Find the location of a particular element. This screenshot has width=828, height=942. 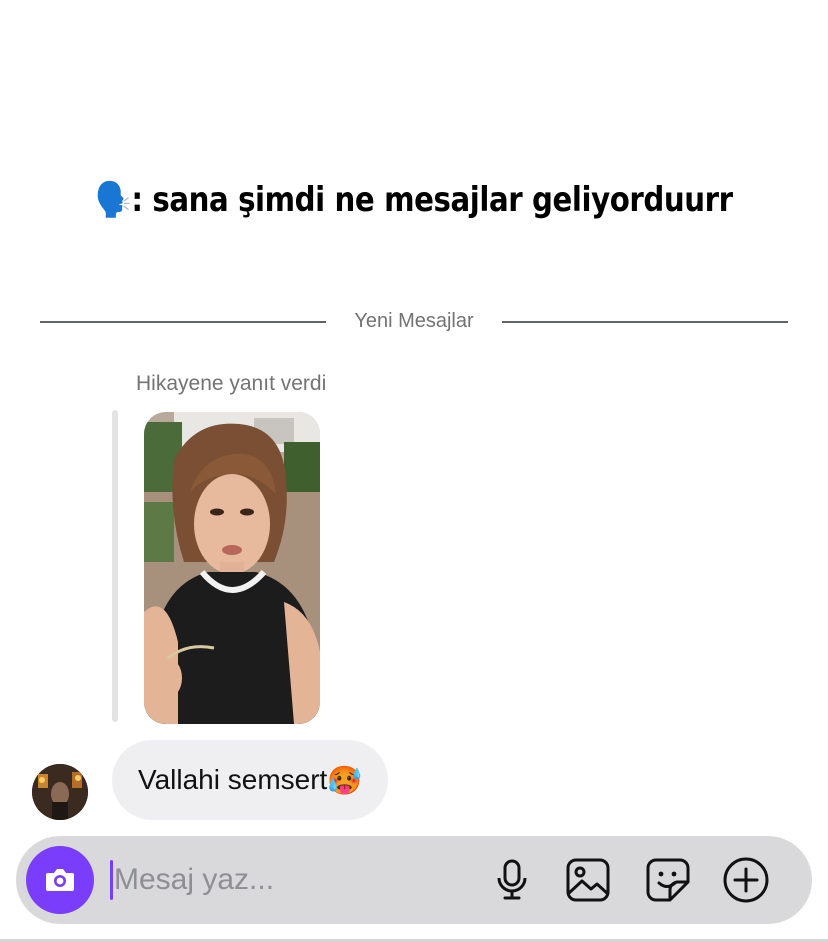

camera-button is located at coordinates (60, 880).